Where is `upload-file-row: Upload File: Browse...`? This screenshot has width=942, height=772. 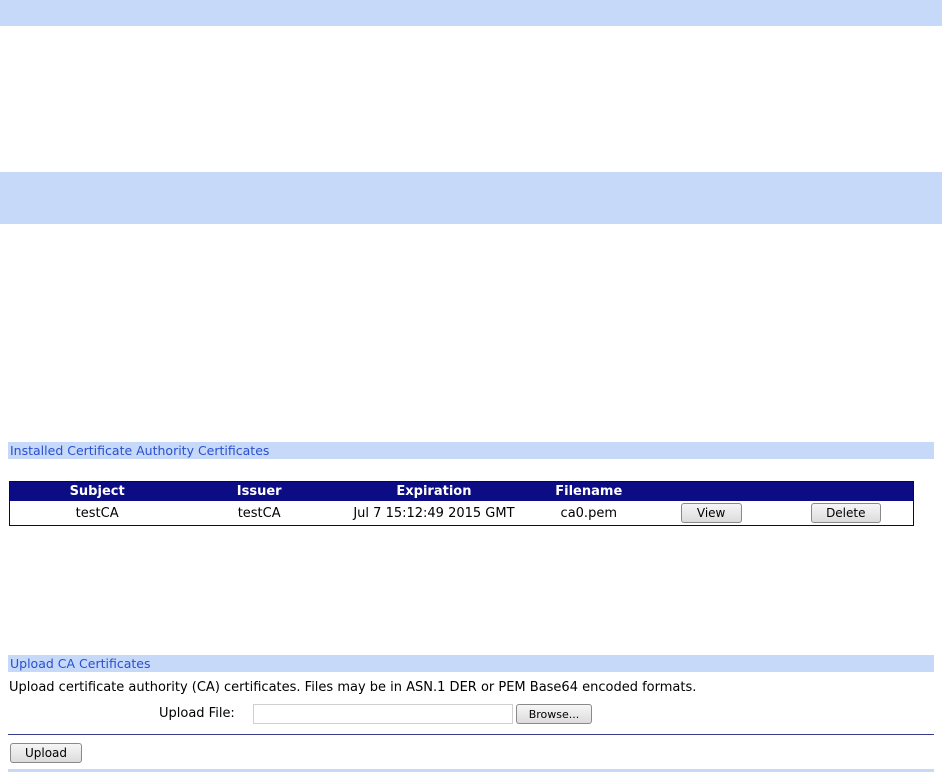
upload-file-row: Upload File: Browse... is located at coordinates (471, 715).